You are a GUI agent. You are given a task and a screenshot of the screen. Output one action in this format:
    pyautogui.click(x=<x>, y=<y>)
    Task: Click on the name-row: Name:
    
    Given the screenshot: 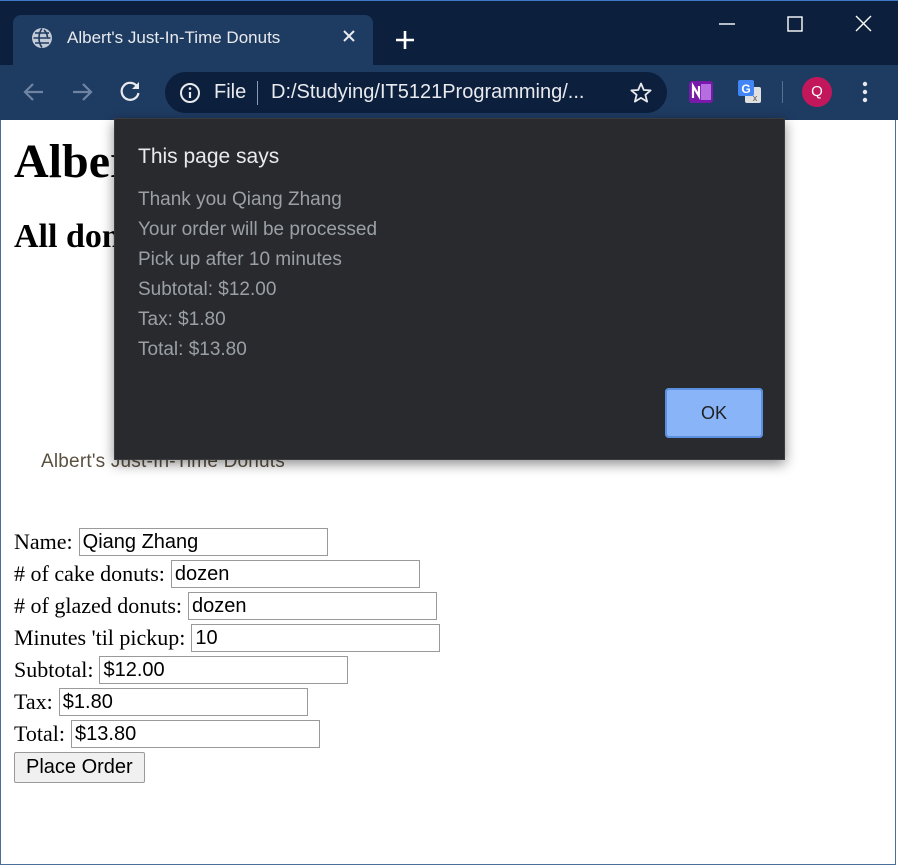 What is the action you would take?
    pyautogui.click(x=171, y=542)
    